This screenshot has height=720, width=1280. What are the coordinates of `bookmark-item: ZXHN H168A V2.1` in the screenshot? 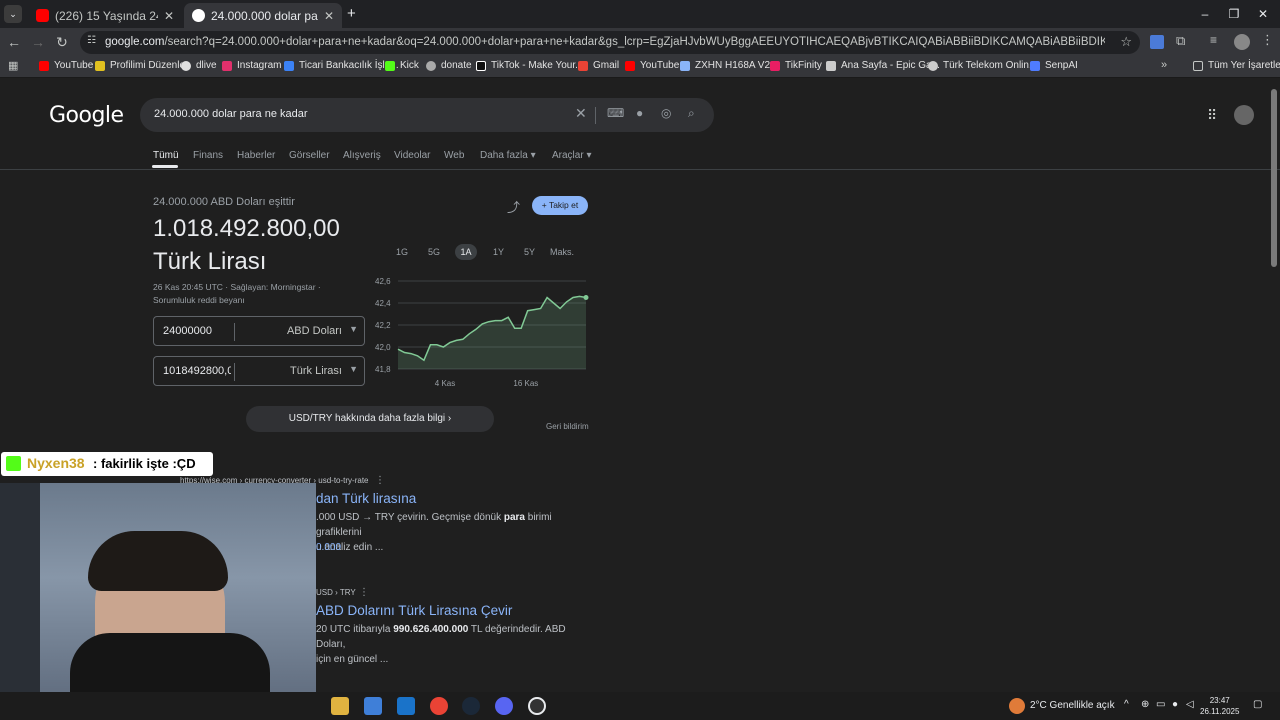 It's located at (729, 65).